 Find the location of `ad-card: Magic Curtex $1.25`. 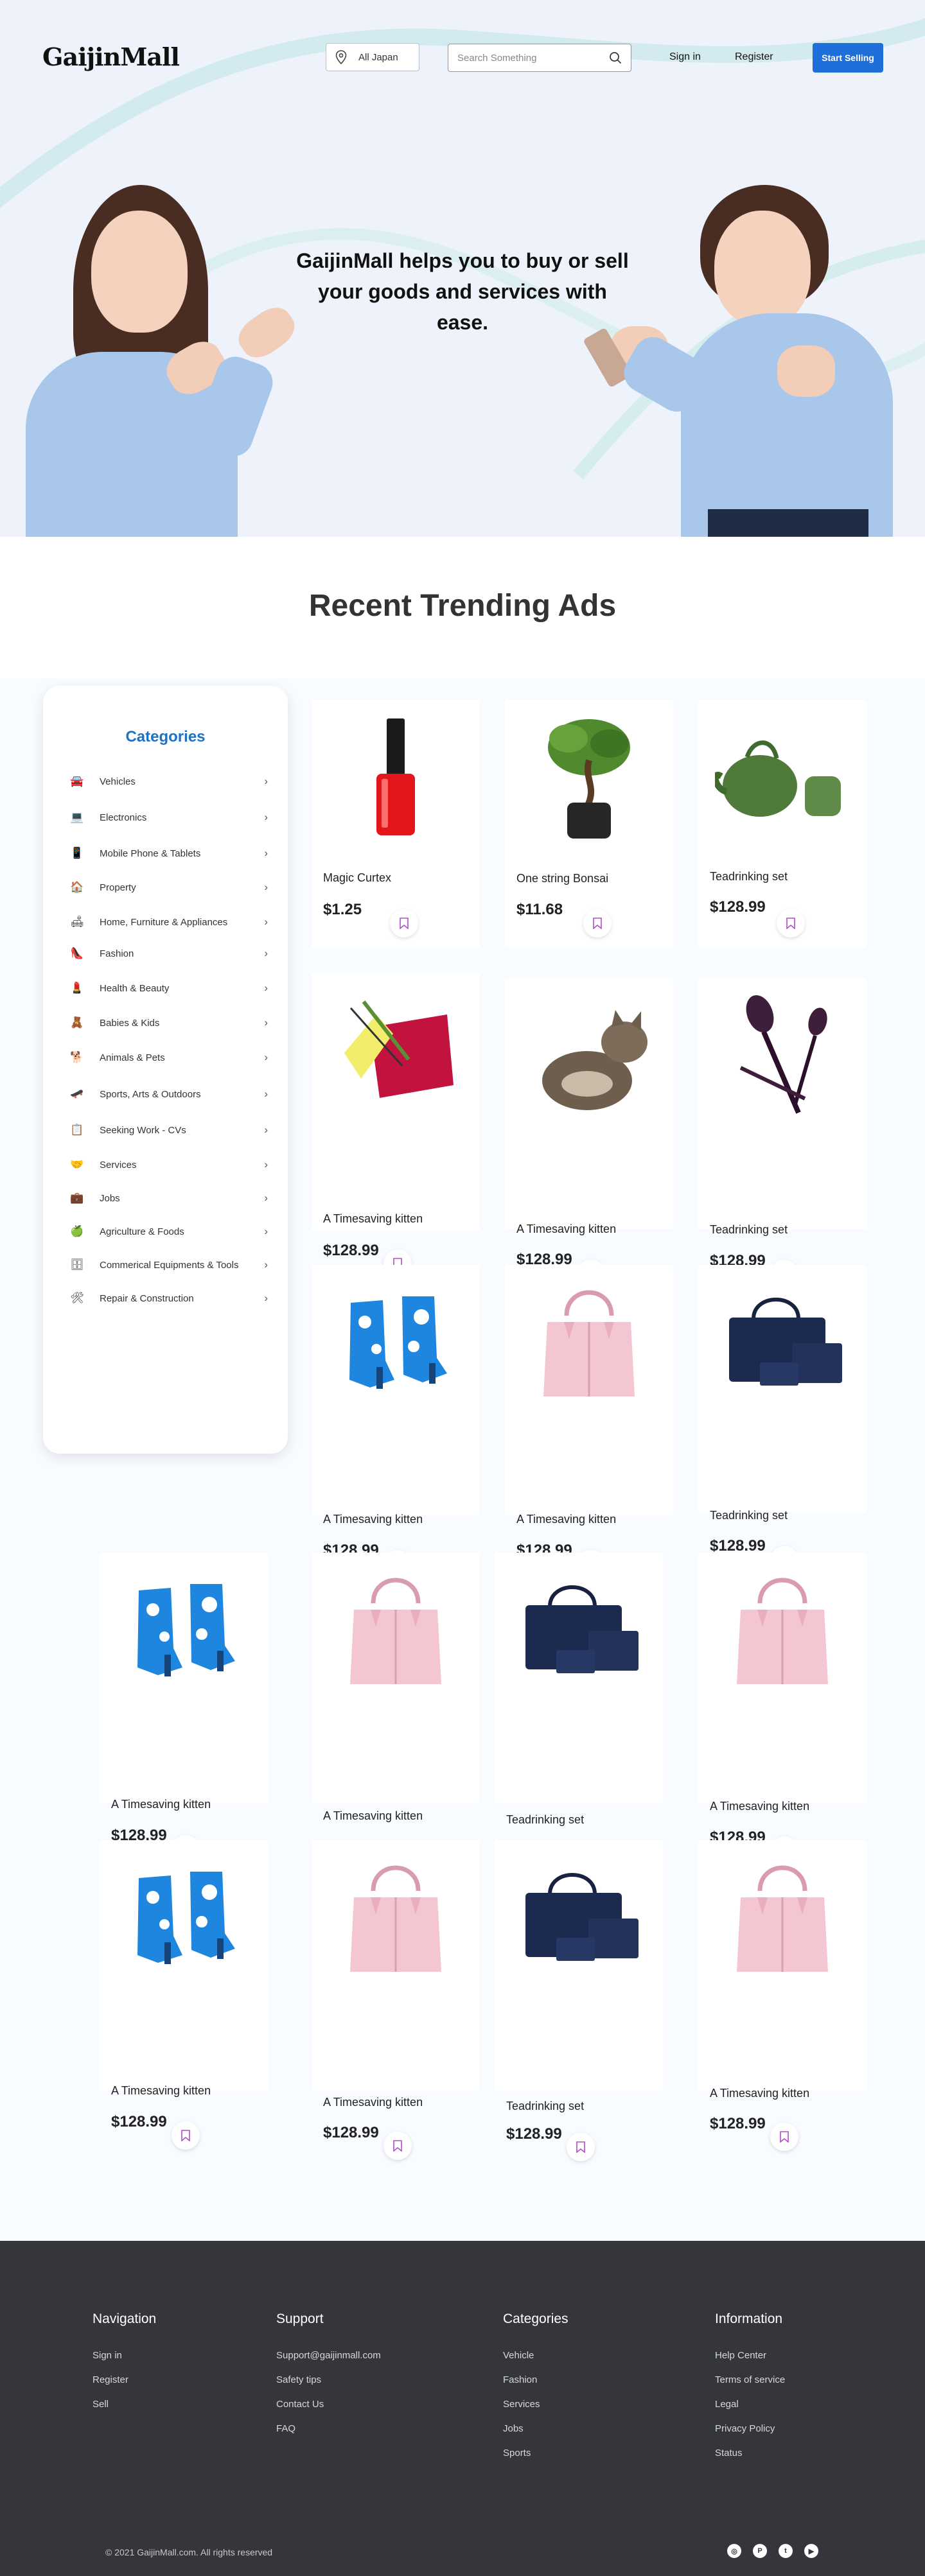

ad-card: Magic Curtex $1.25 is located at coordinates (396, 824).